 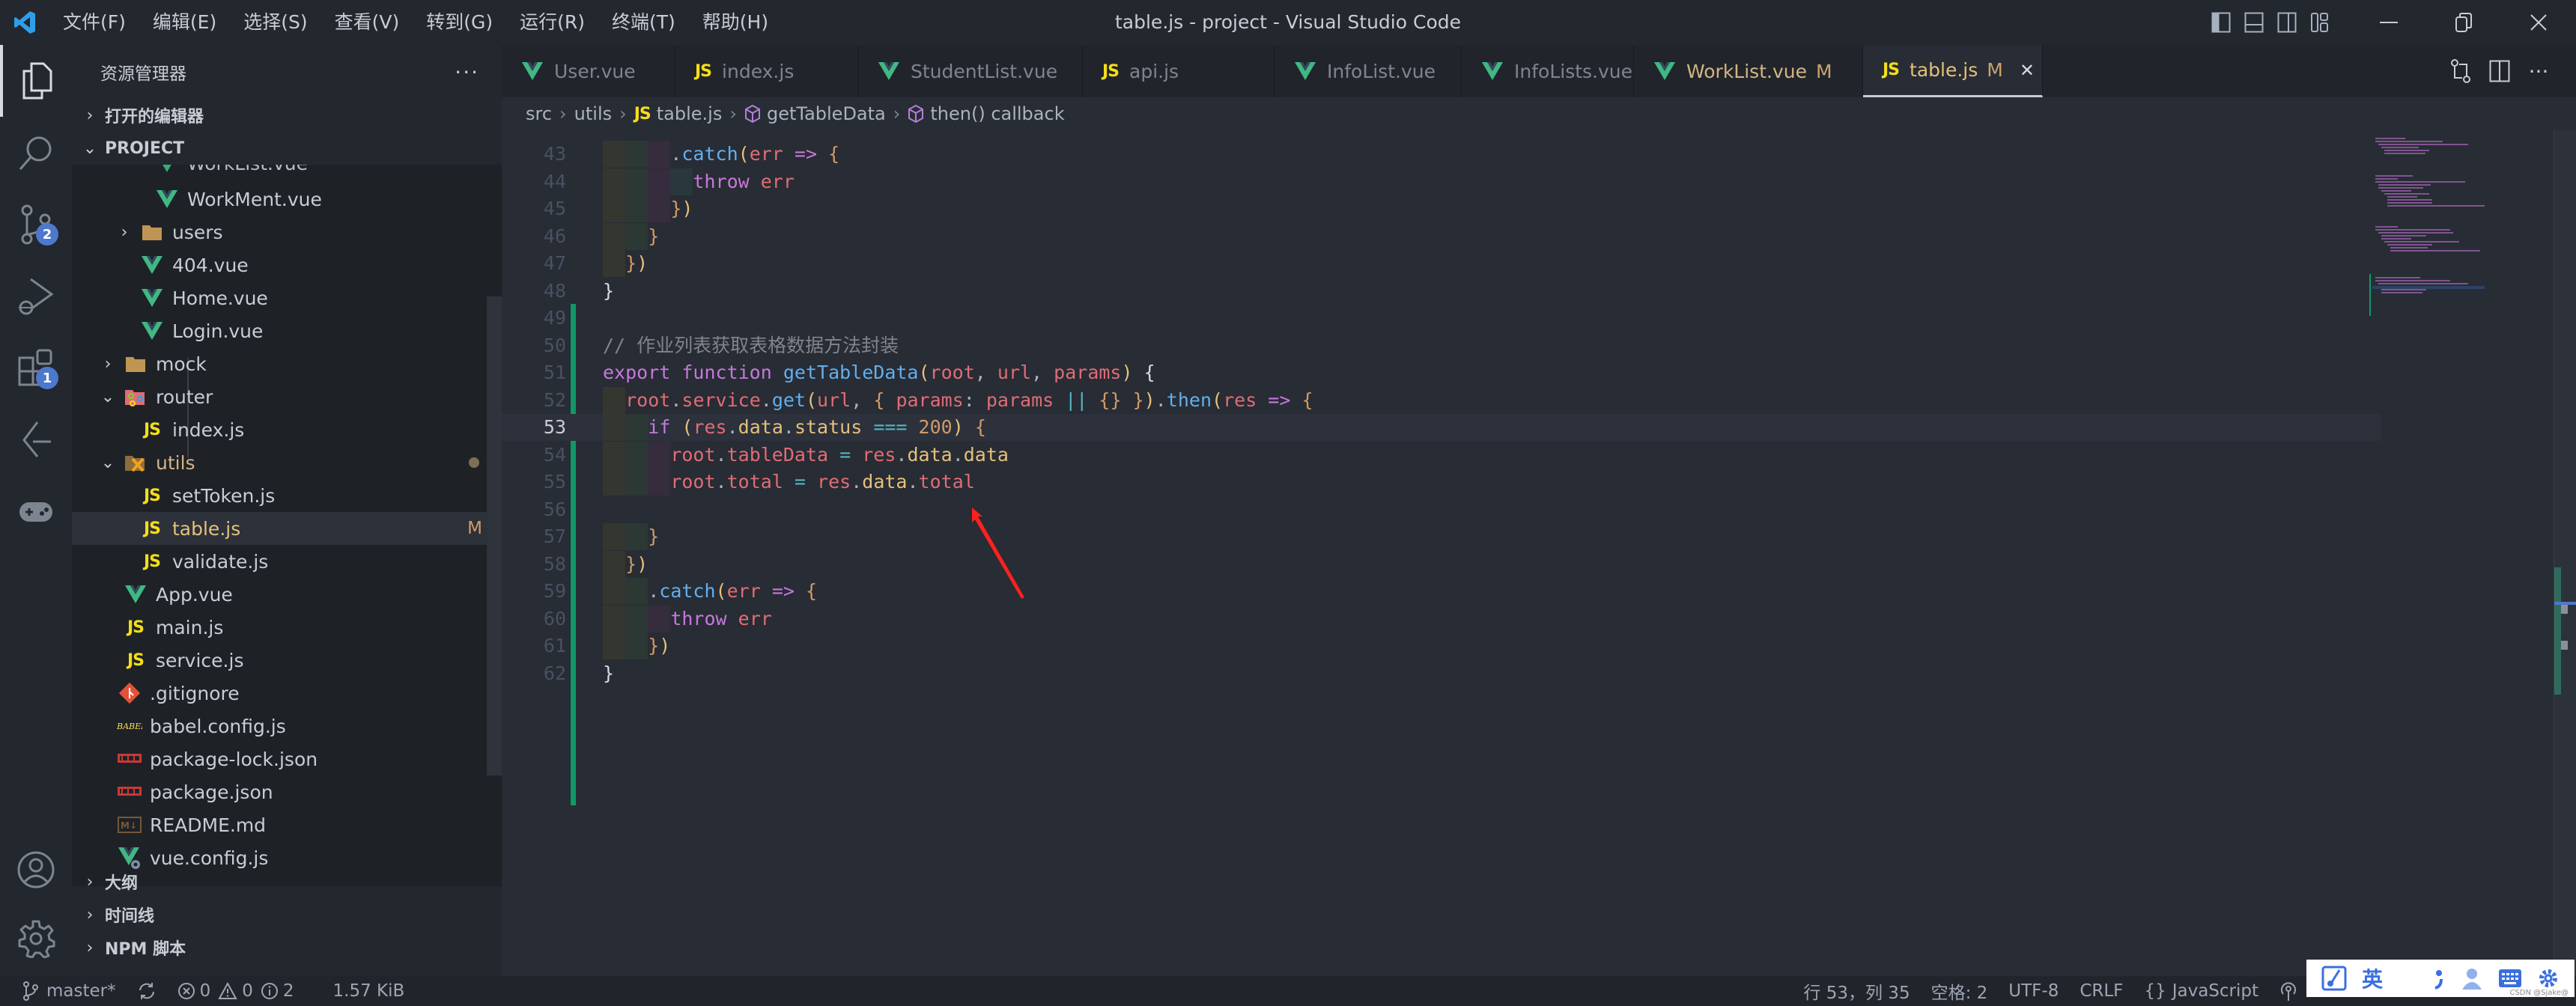 What do you see at coordinates (2319, 22) in the screenshot?
I see `customize-layout-button` at bounding box center [2319, 22].